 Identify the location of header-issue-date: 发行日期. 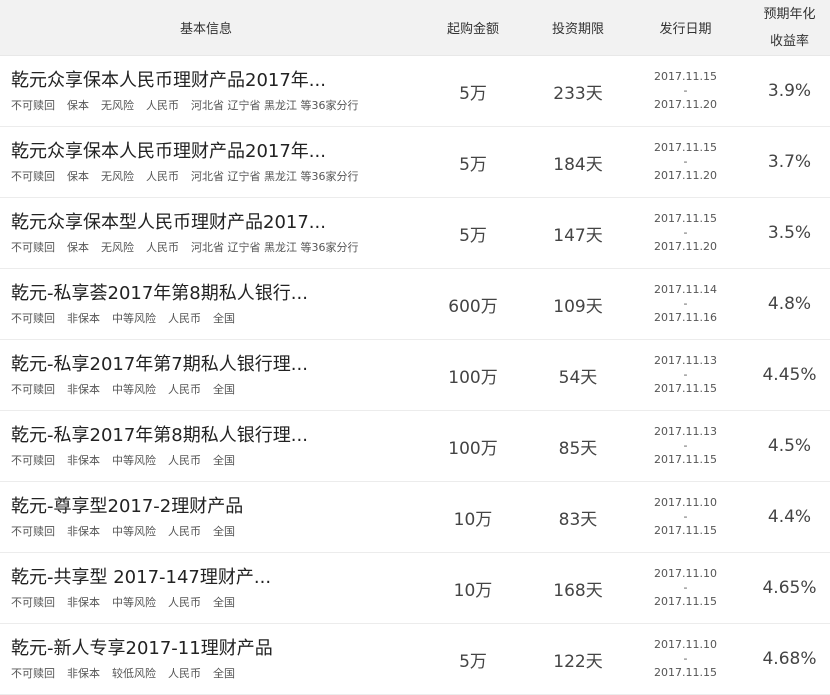
(685, 29).